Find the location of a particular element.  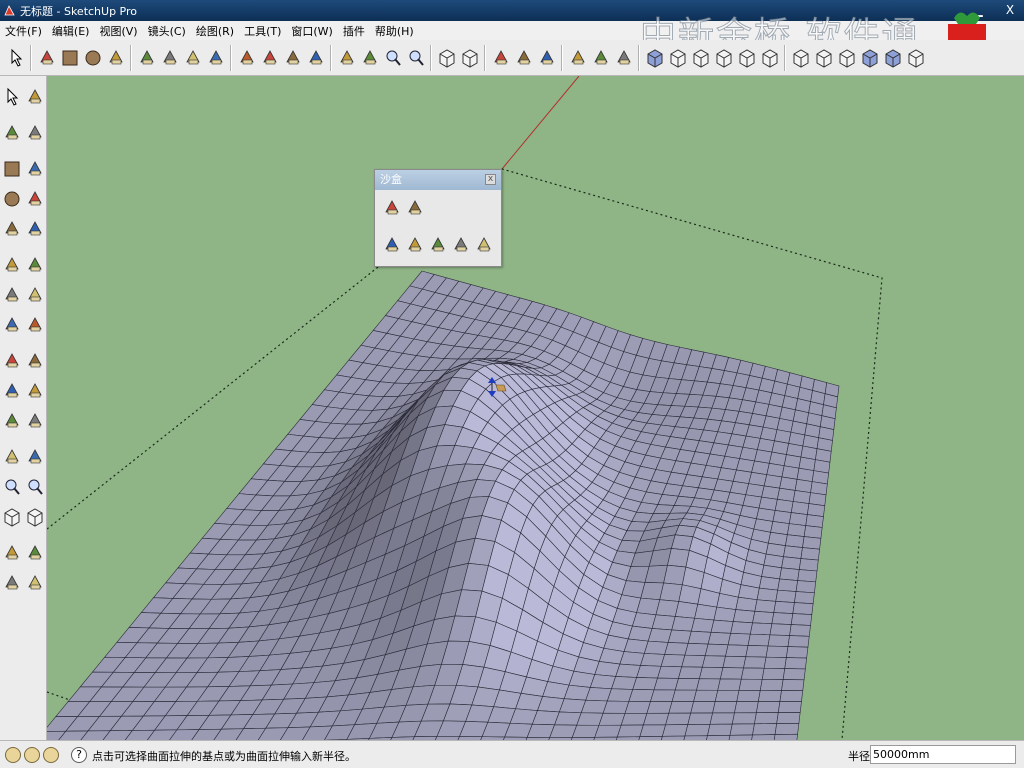

shaded-textures-icon is located at coordinates (892, 58).